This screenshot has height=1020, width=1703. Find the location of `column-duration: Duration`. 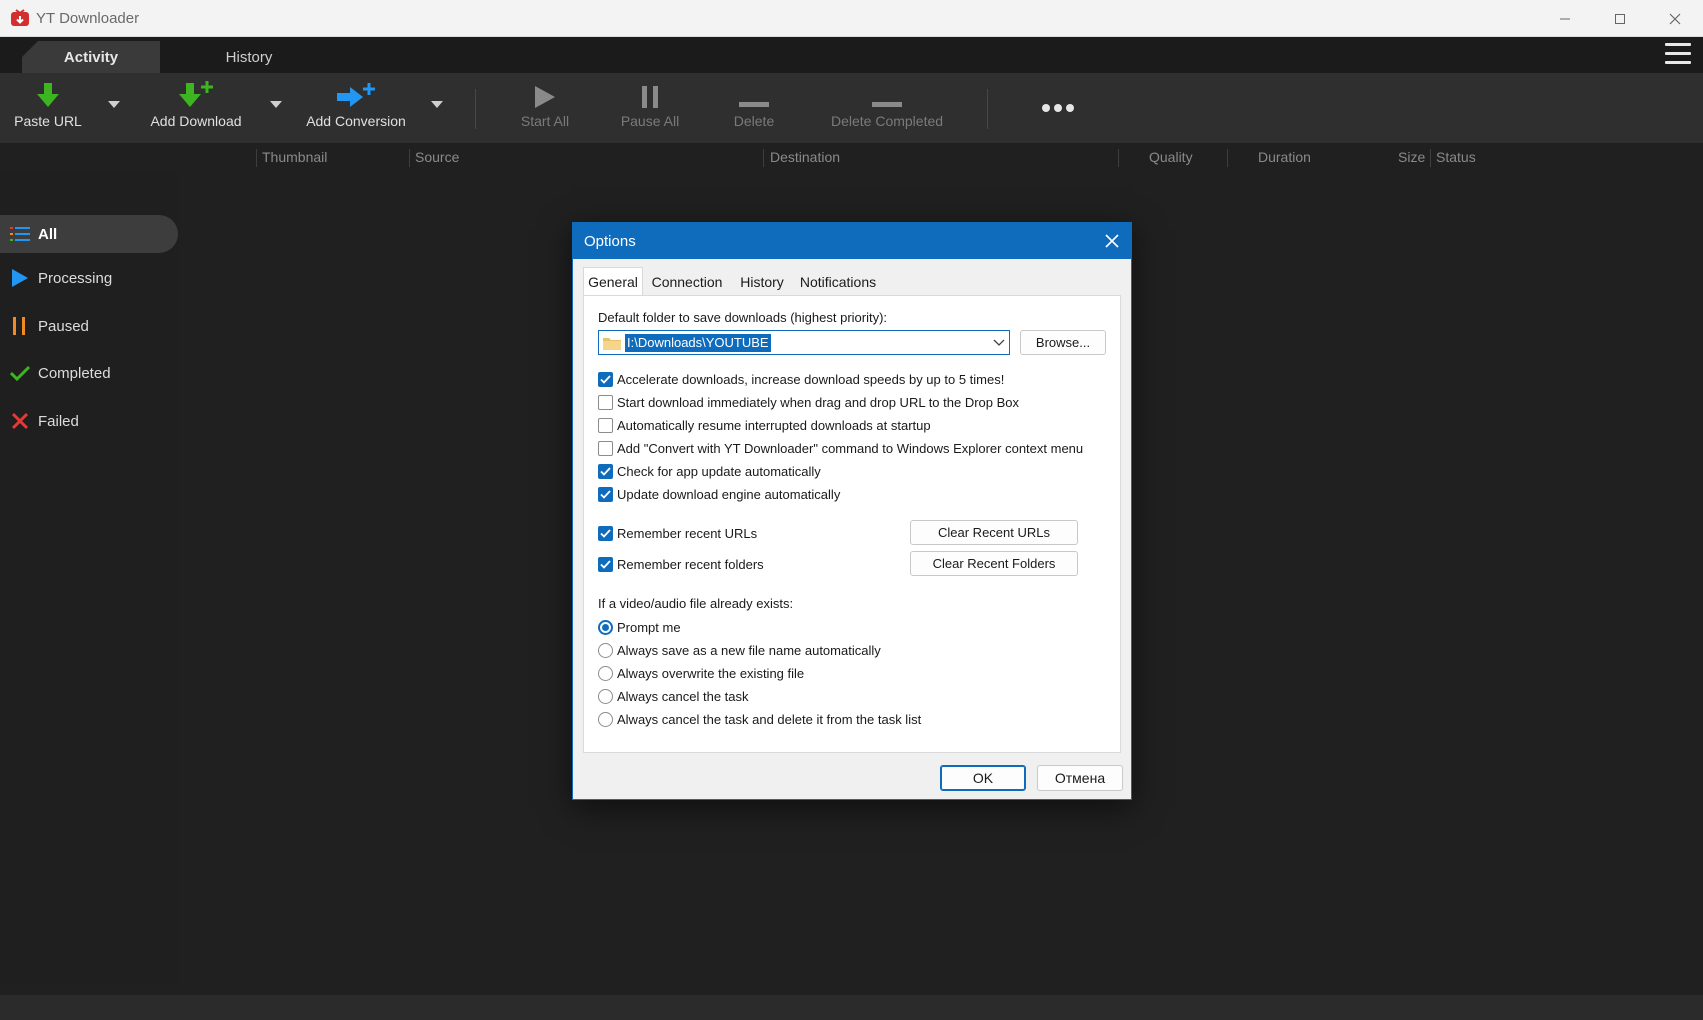

column-duration: Duration is located at coordinates (1284, 157).